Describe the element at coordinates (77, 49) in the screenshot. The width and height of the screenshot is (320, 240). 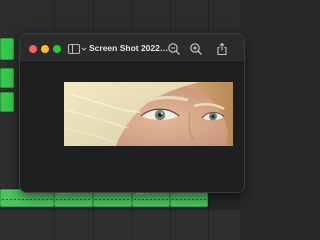
I see `sidebar-icon` at that location.